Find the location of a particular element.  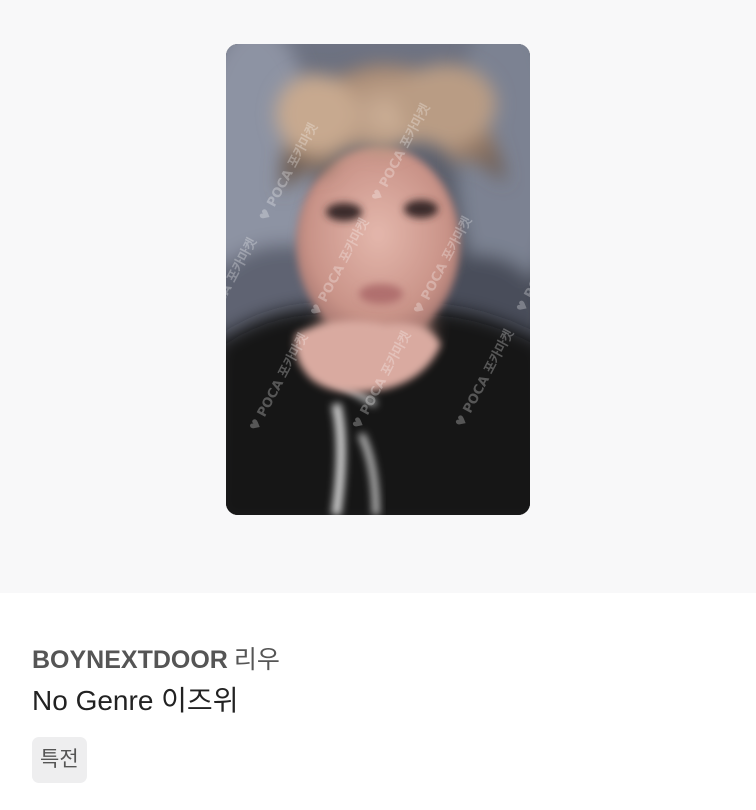

artist-line: BOYNEXTDOOR 리우 is located at coordinates (156, 658).